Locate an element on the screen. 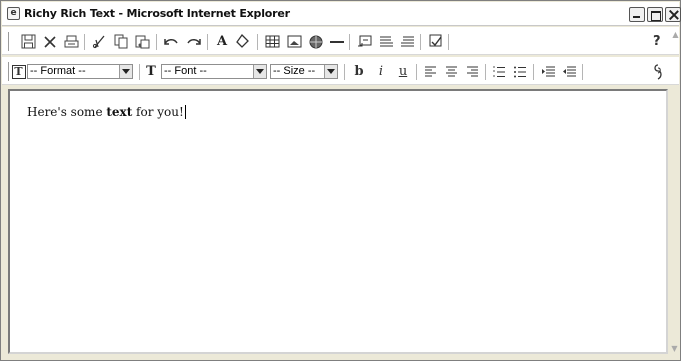 The image size is (681, 361). letter-a-icon: A is located at coordinates (222, 41).